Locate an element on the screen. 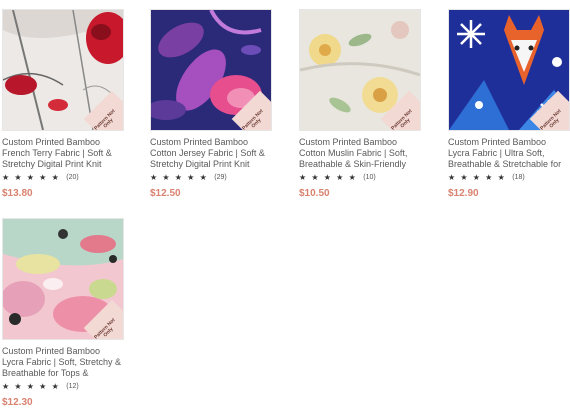 This screenshot has width=570, height=415. product-rating: ★ ★ ★ ★ ★ (20) is located at coordinates (64, 178).